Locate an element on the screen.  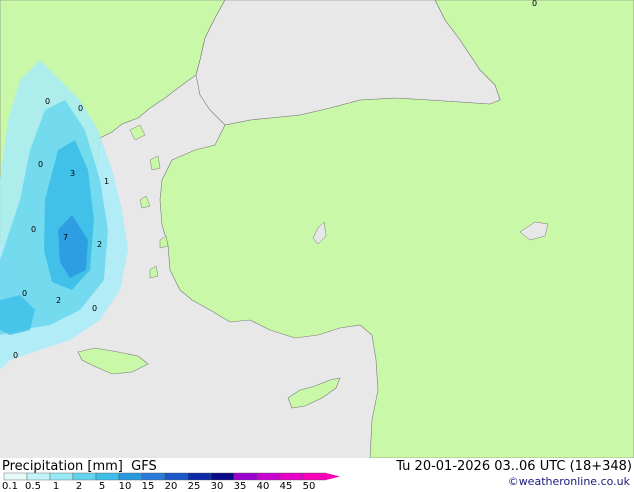
legend-tick-label: 50 is located at coordinates (309, 486).